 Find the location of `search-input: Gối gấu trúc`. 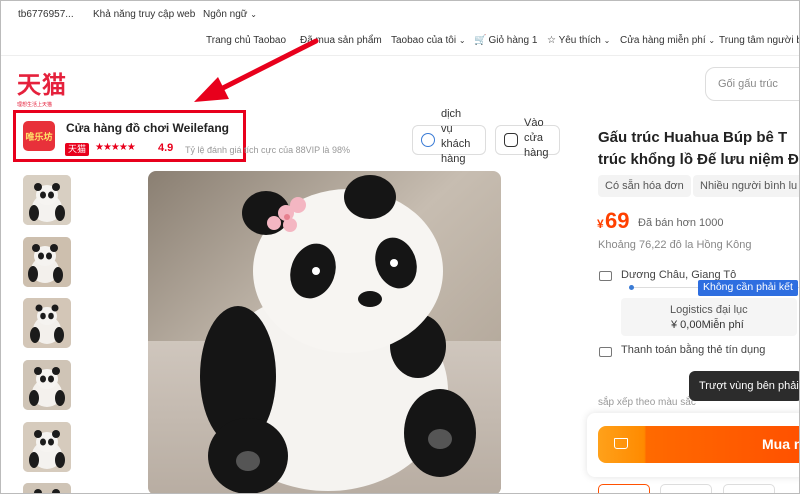

search-input: Gối gấu trúc is located at coordinates (752, 84).